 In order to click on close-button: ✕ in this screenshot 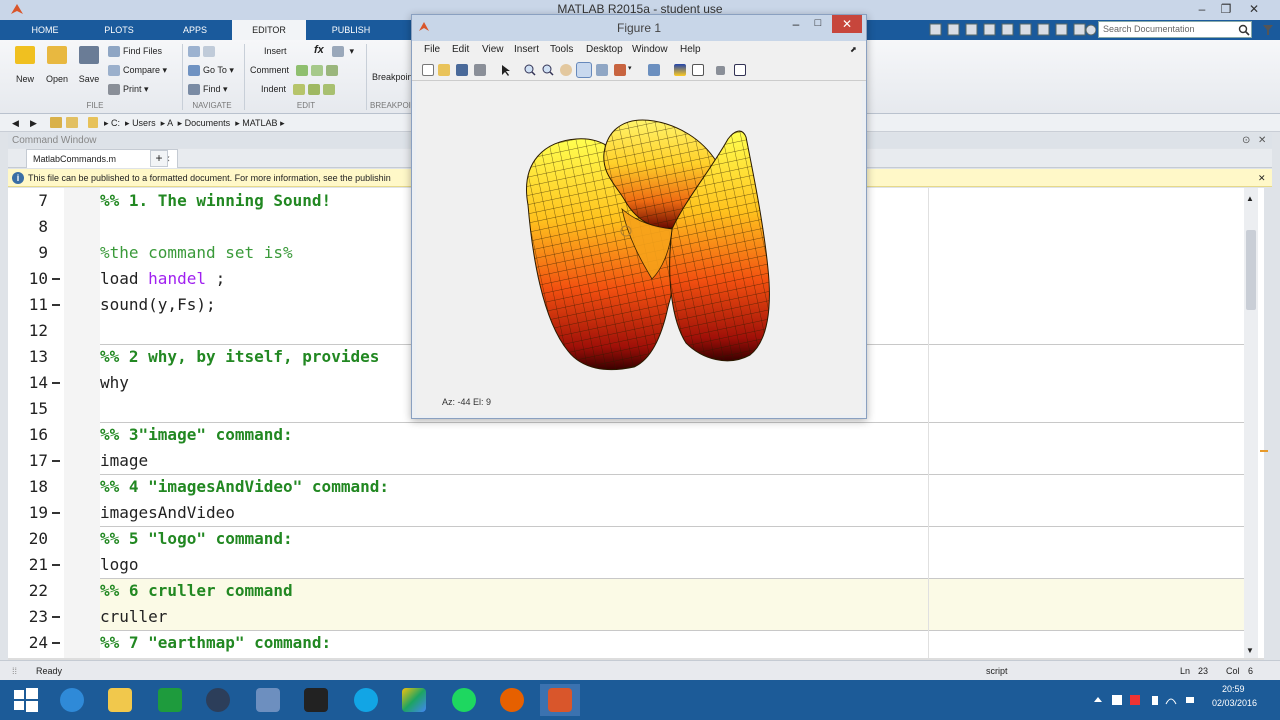, I will do `click(1254, 9)`.